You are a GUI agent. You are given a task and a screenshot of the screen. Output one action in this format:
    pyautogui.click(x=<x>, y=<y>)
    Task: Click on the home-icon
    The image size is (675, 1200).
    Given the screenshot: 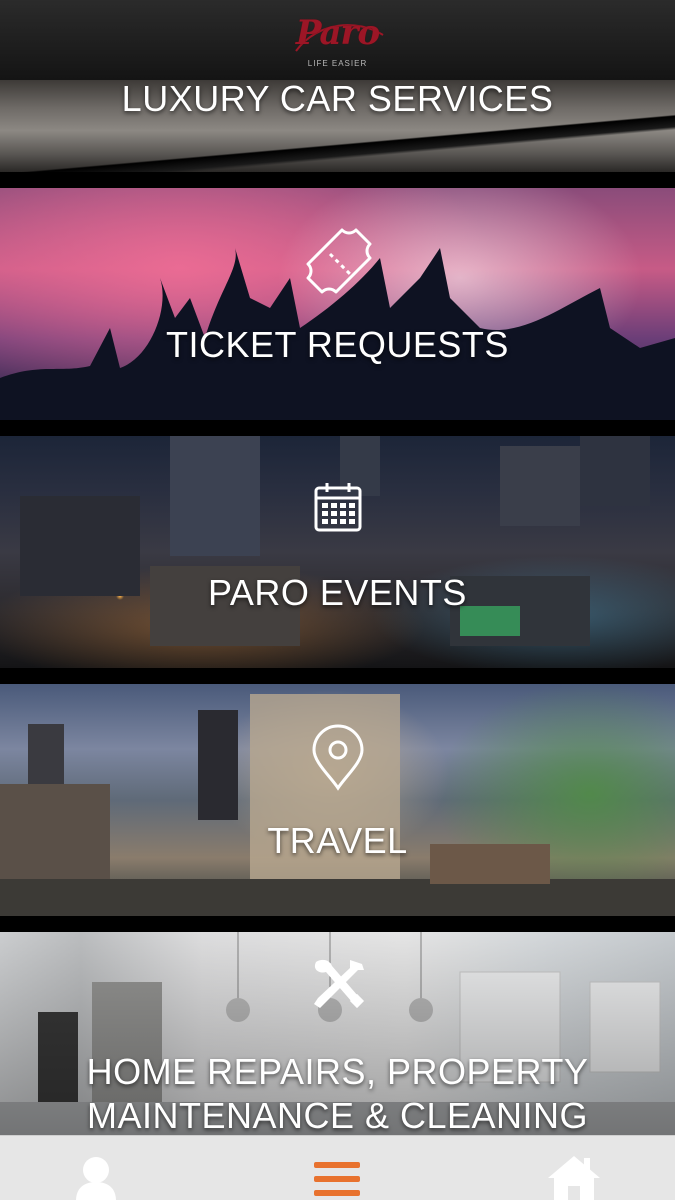 What is the action you would take?
    pyautogui.click(x=574, y=1178)
    